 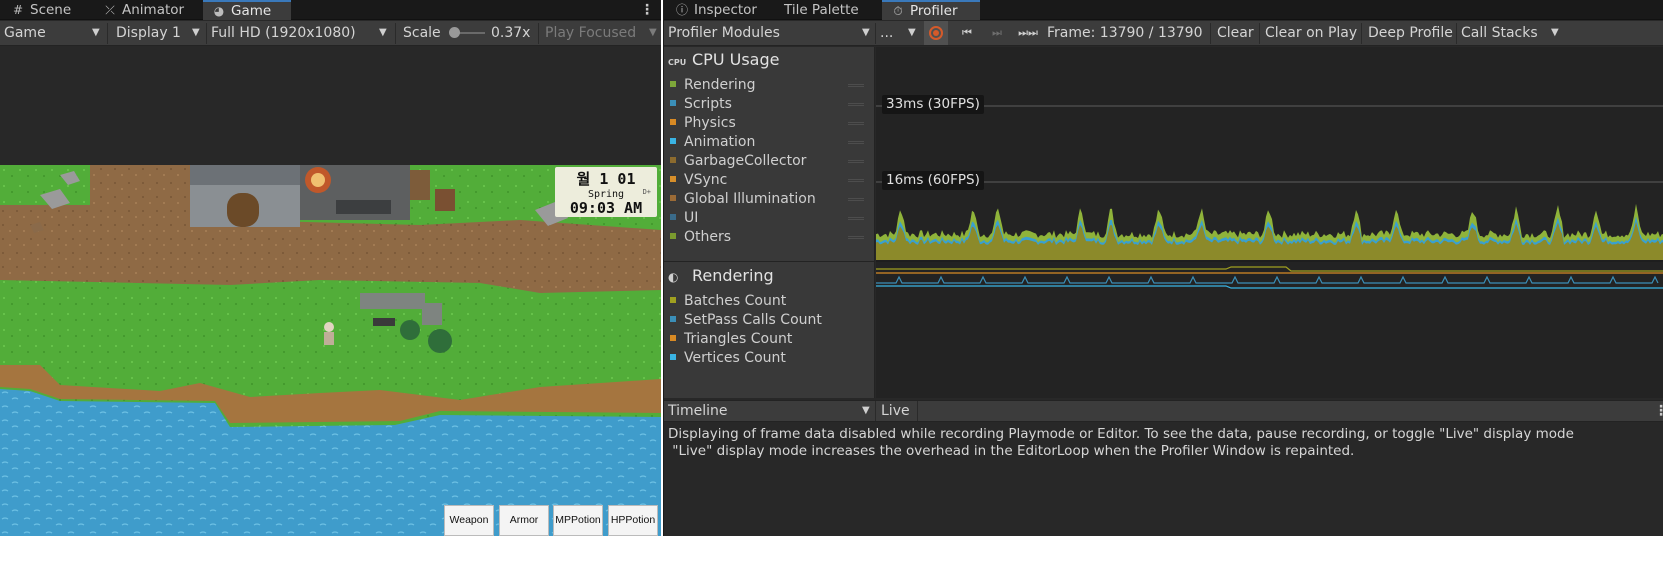 What do you see at coordinates (719, 10) in the screenshot?
I see `tab-inspector: ⓘ Inspector` at bounding box center [719, 10].